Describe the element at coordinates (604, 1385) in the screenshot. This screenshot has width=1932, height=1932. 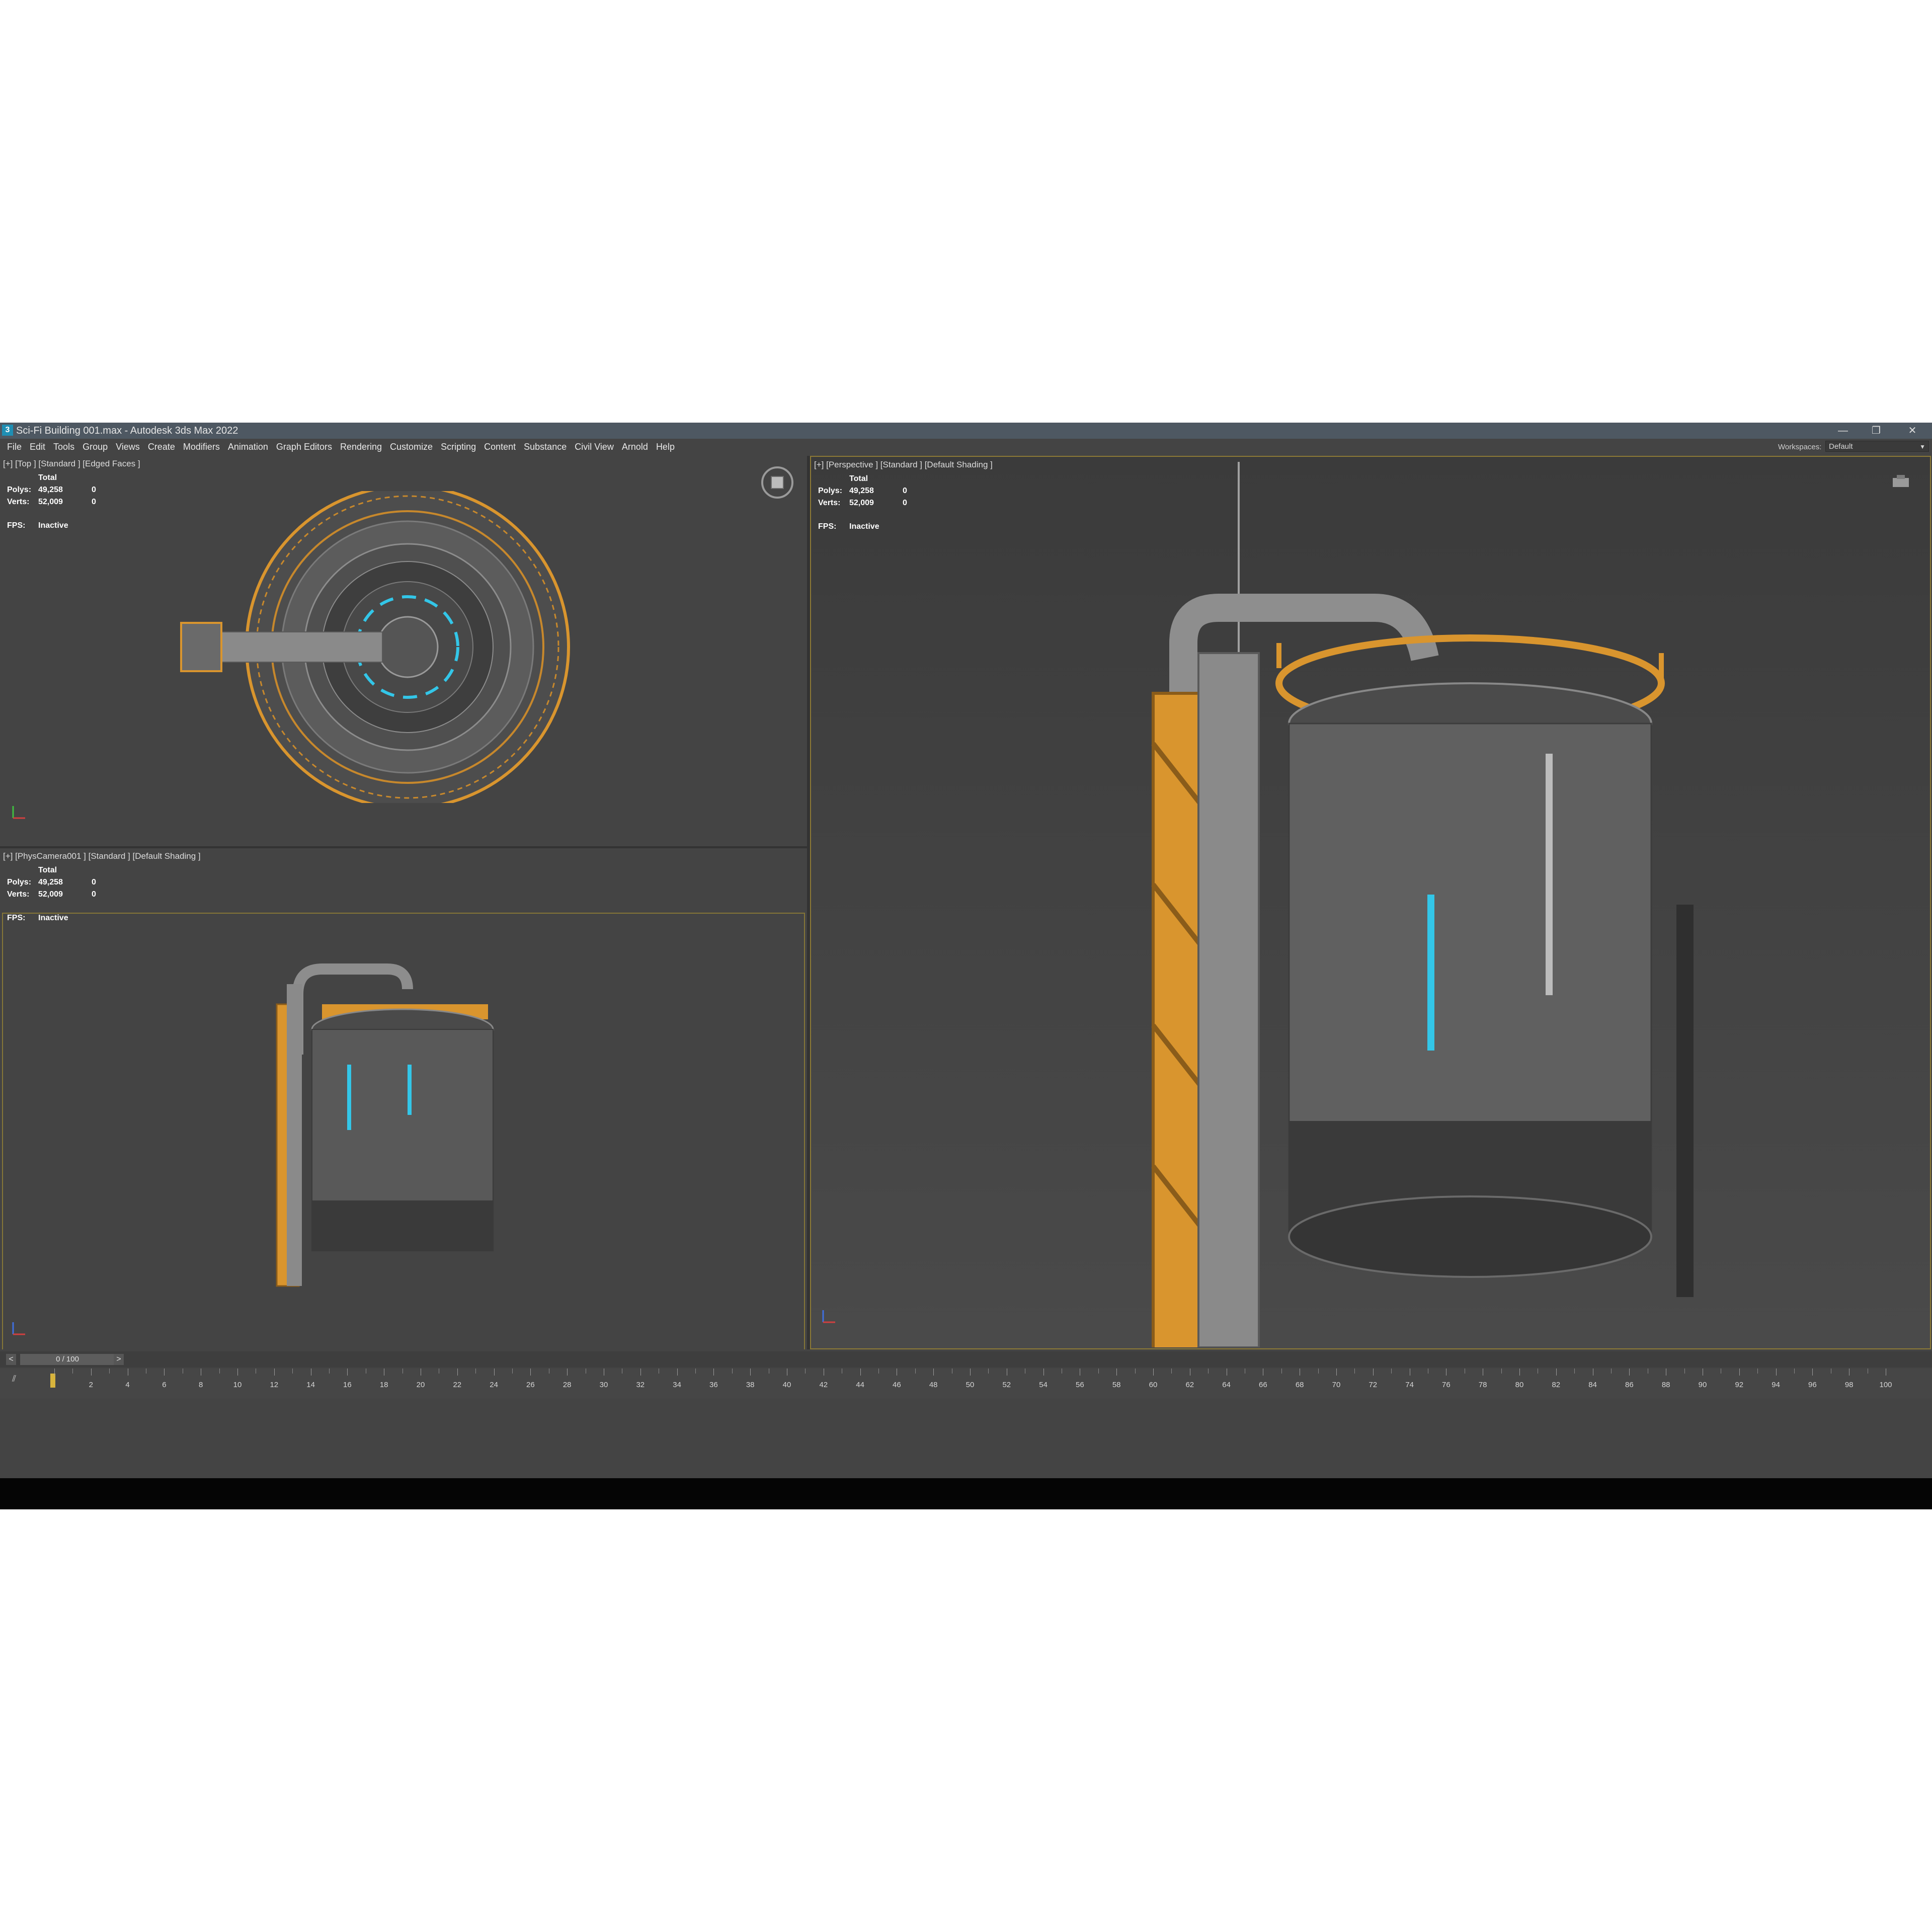
I see `frame-label: 30` at that location.